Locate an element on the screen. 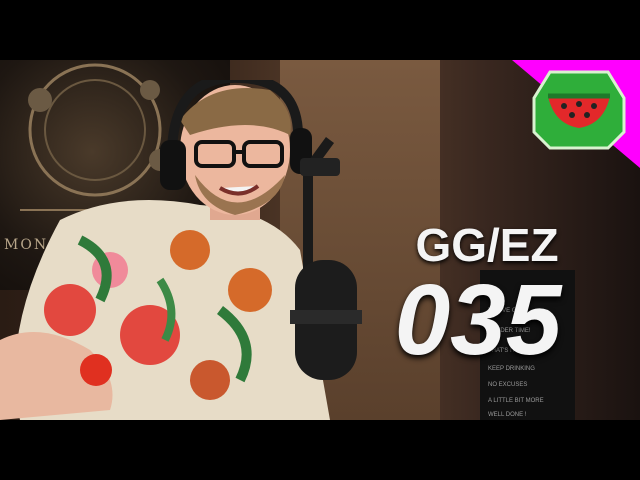  letterbox-bottom is located at coordinates (320, 450).